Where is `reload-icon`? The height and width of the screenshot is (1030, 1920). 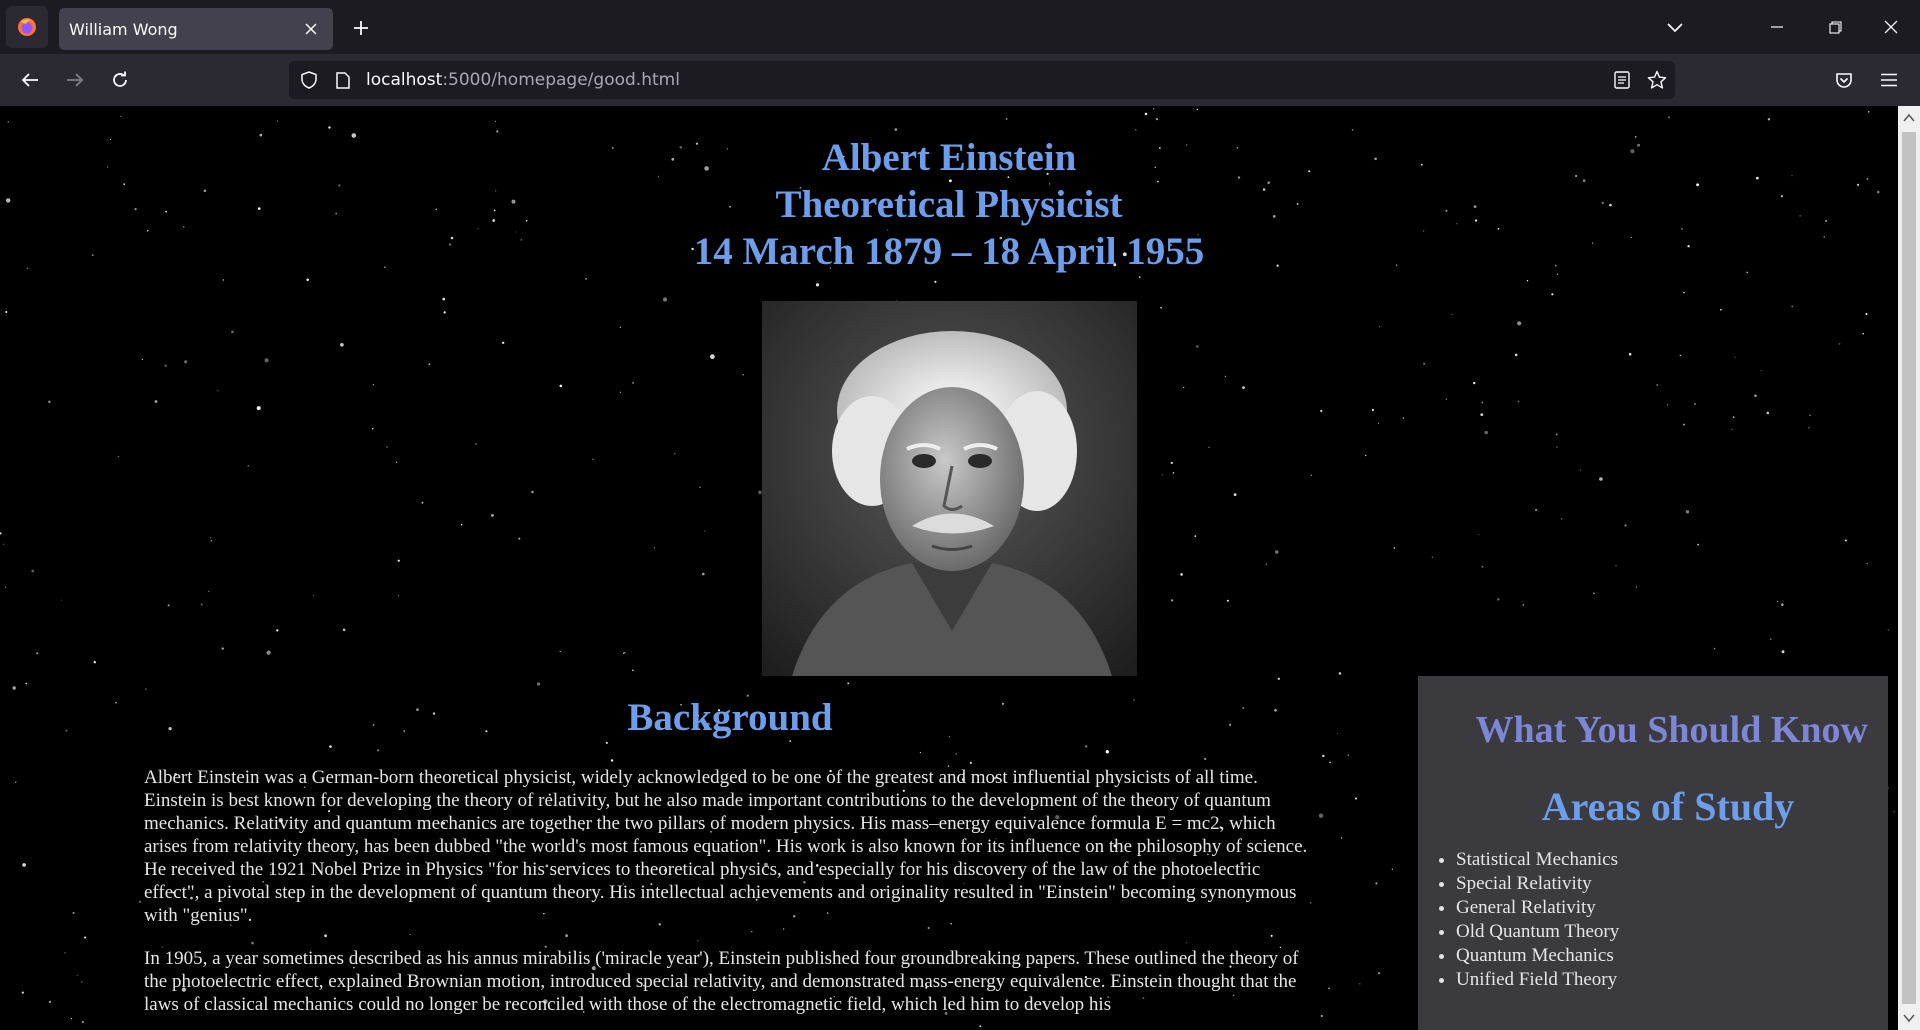 reload-icon is located at coordinates (120, 80).